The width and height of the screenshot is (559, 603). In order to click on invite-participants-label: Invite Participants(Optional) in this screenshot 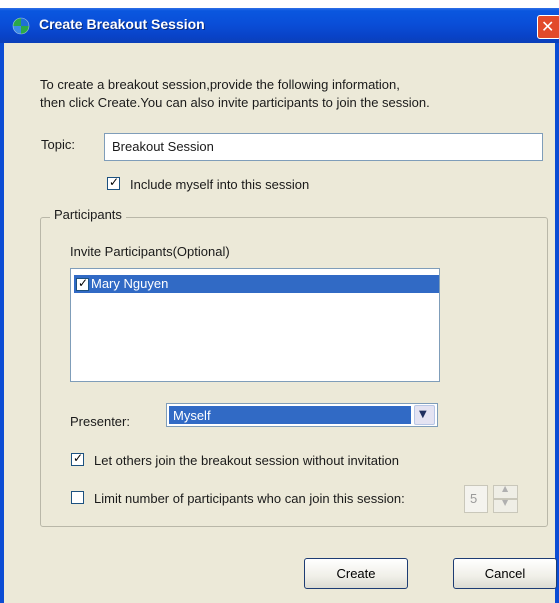, I will do `click(150, 251)`.